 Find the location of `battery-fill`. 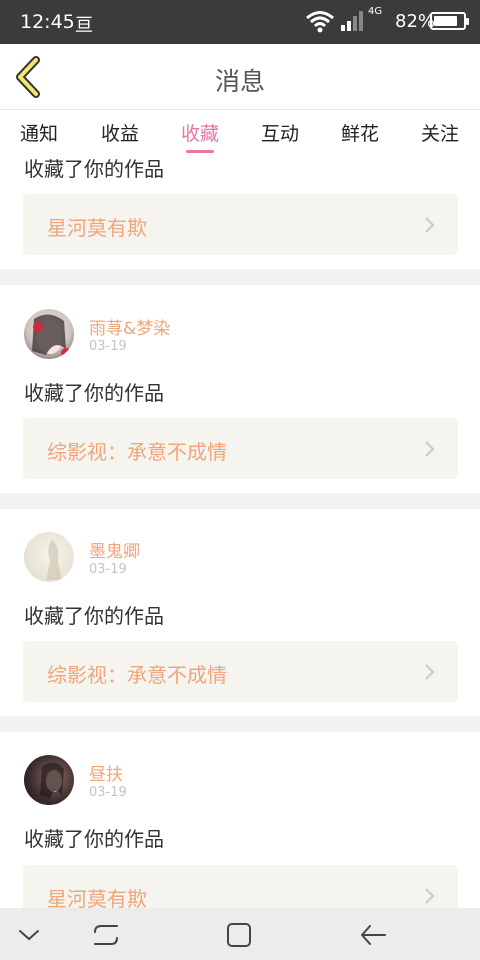

battery-fill is located at coordinates (445, 21).